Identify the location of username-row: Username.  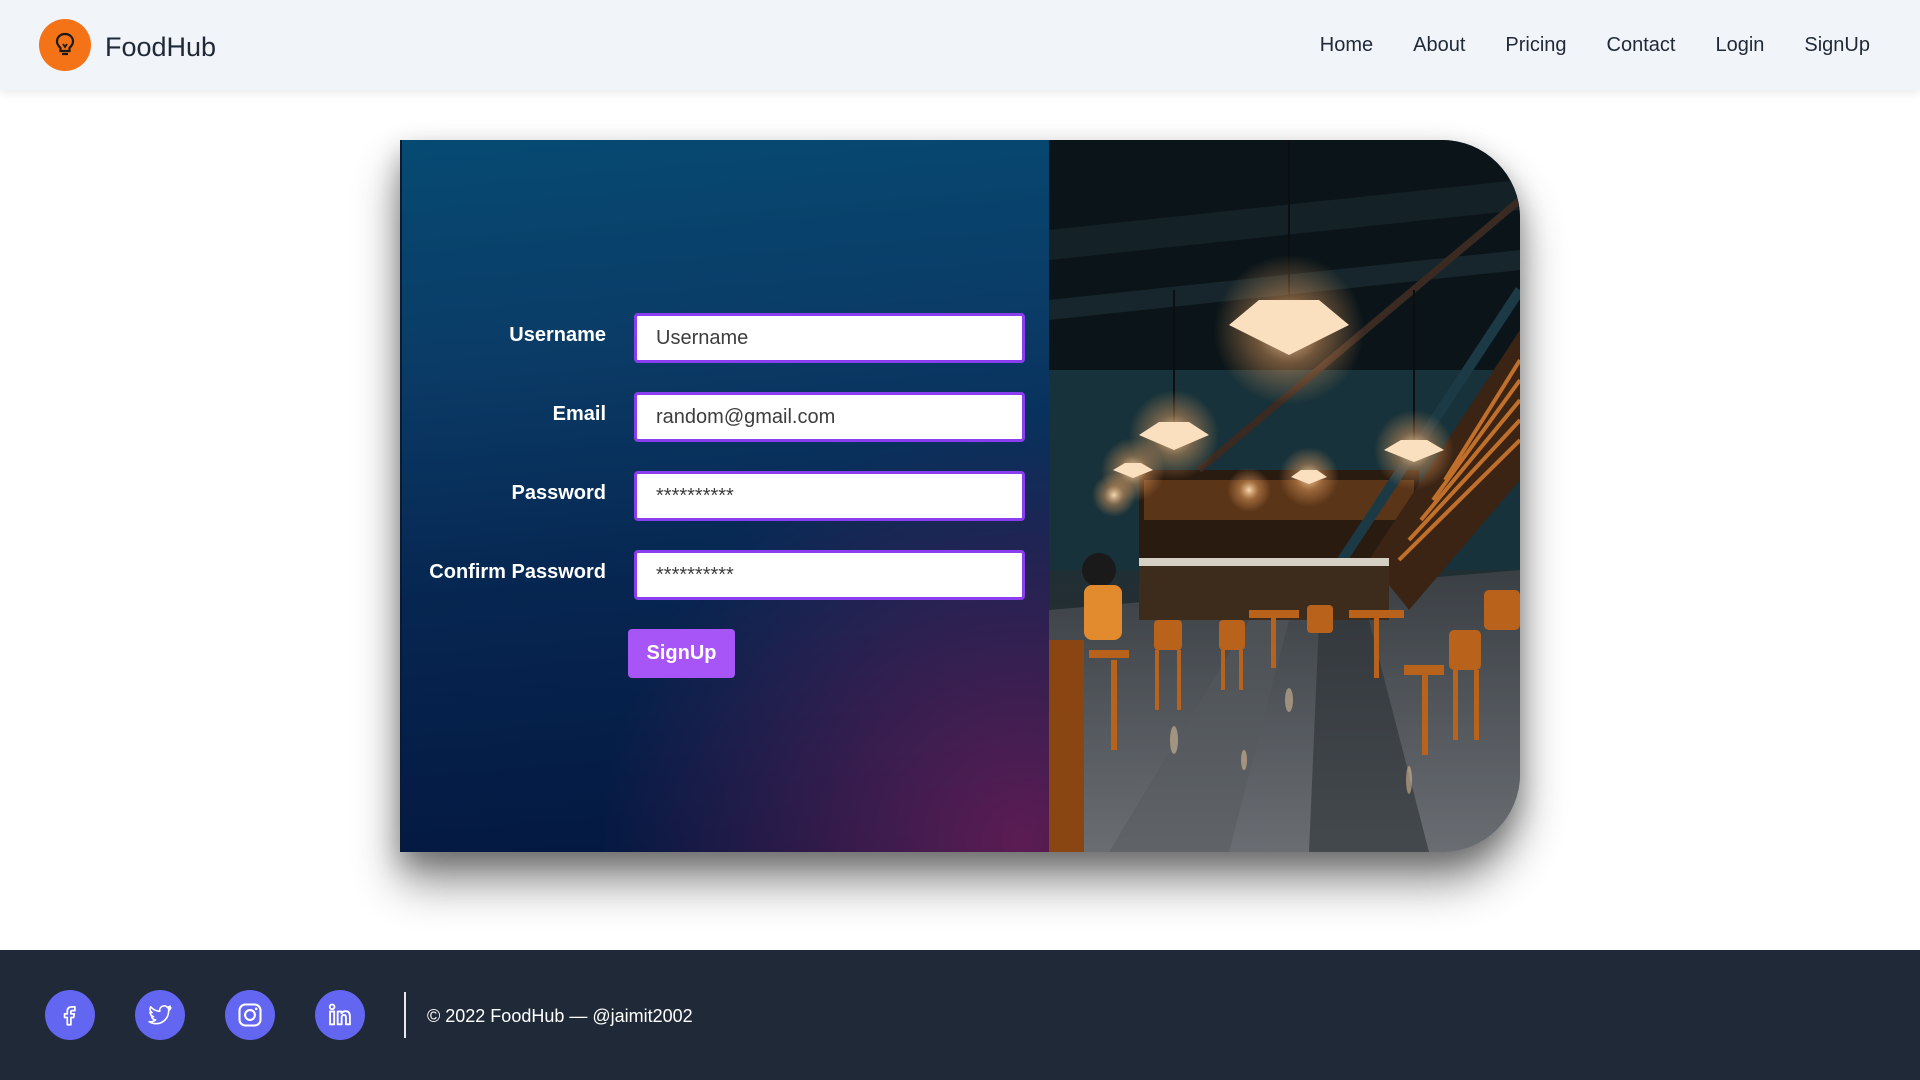
(726, 338).